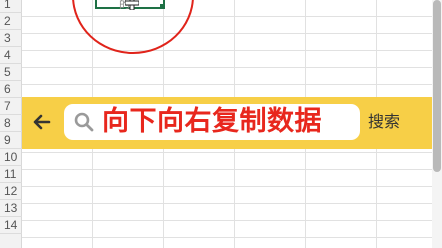 The image size is (442, 248). What do you see at coordinates (43, 122) in the screenshot?
I see `arrow-left-icon` at bounding box center [43, 122].